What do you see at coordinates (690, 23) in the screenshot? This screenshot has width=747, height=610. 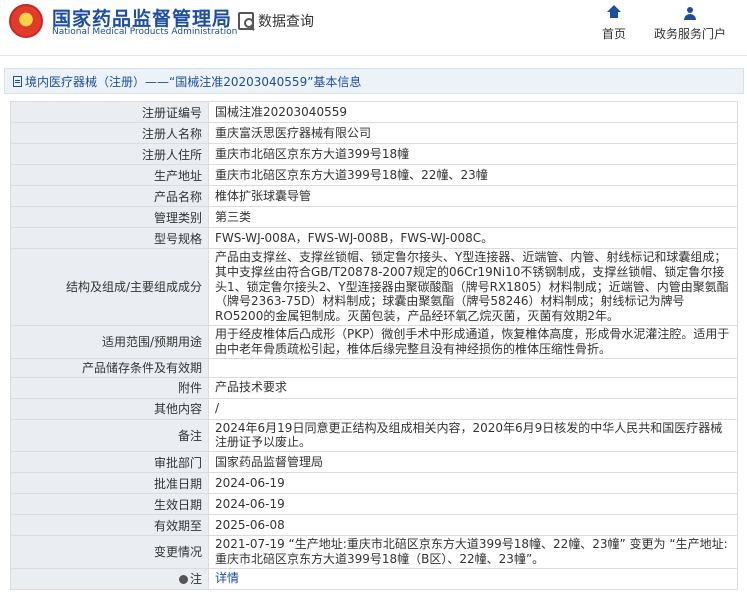 I see `nav-service-portal: 政务服务门户` at bounding box center [690, 23].